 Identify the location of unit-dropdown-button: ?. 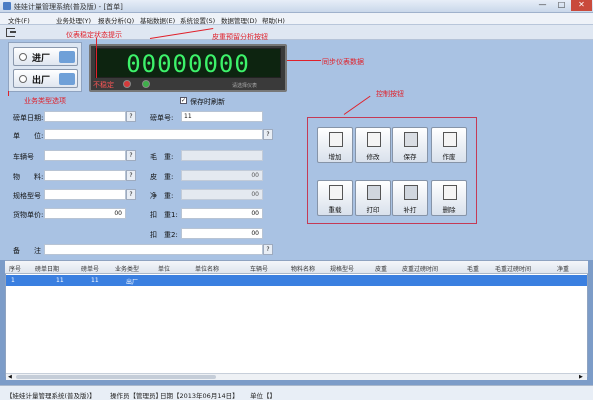
(268, 134).